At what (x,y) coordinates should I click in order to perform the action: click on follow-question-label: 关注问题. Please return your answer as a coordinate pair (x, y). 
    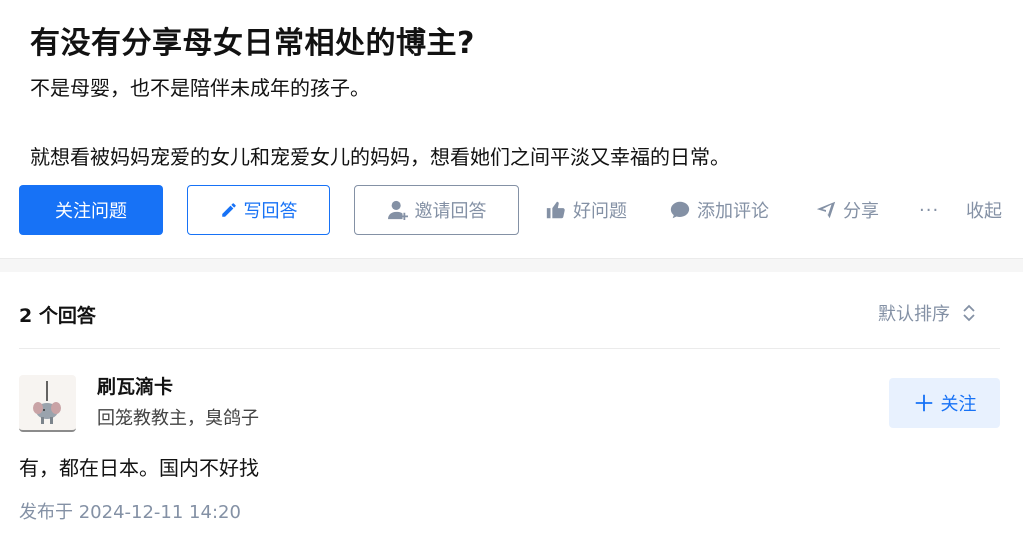
    Looking at the image, I should click on (91, 211).